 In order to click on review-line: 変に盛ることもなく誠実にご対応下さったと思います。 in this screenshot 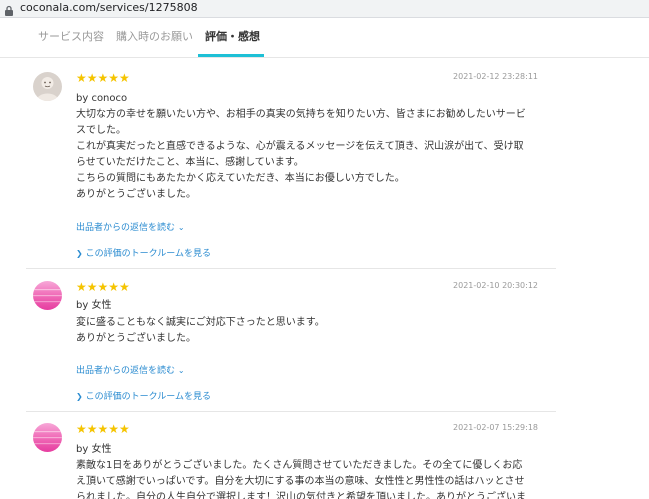, I will do `click(200, 322)`.